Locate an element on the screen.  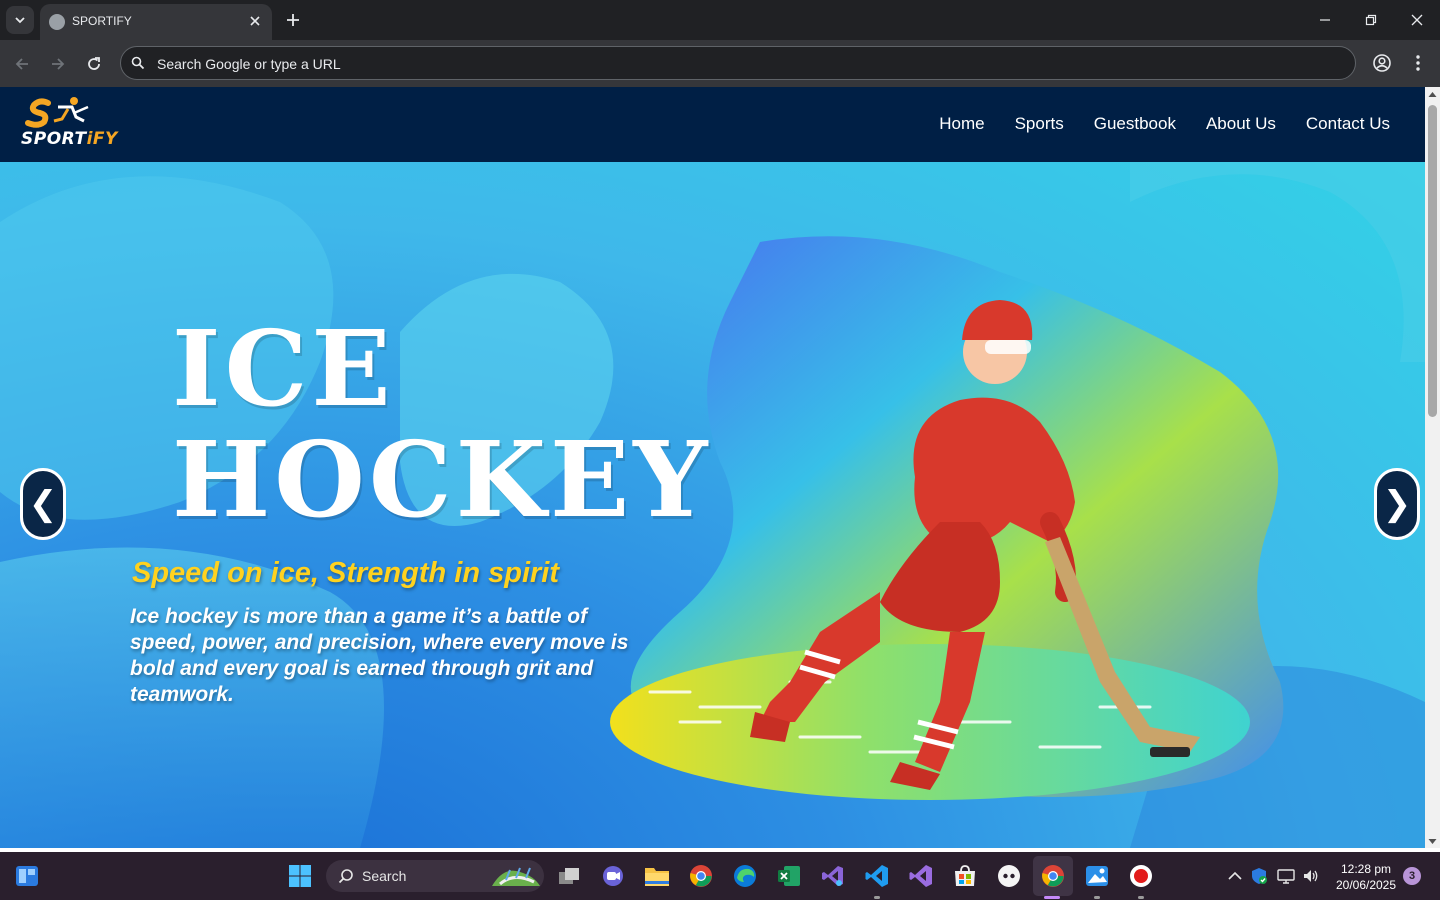
scroll-down-arrow-icon is located at coordinates (1432, 841).